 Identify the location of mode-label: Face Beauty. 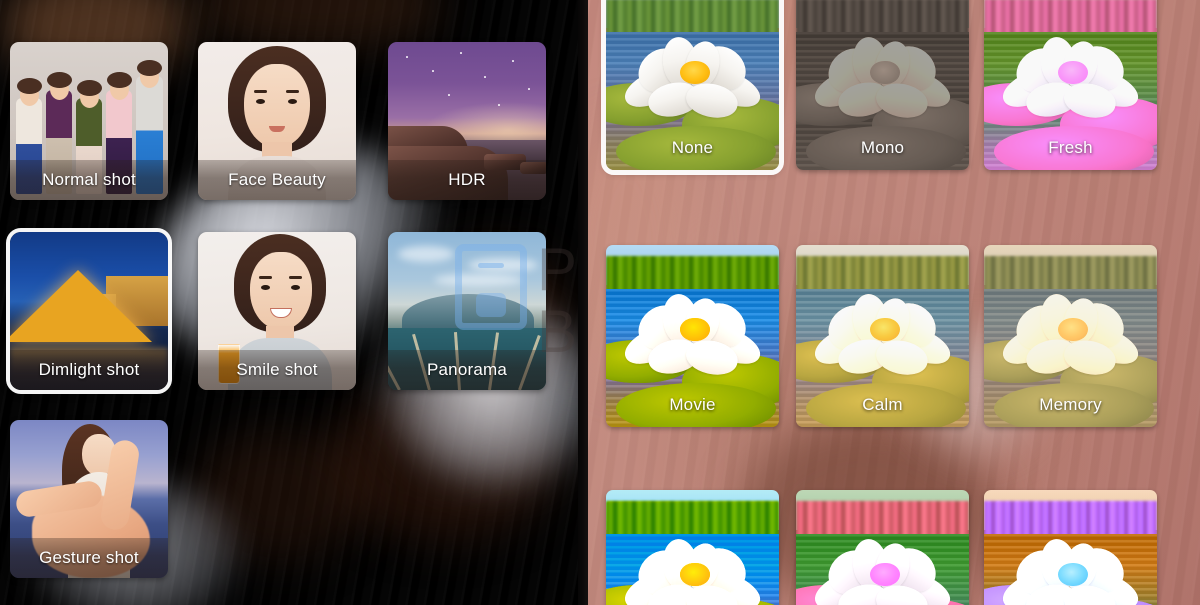
(277, 179).